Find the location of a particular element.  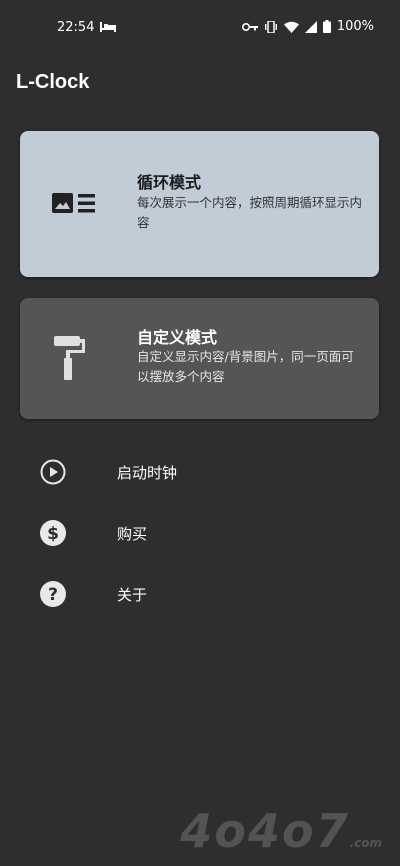

vibrate-icon is located at coordinates (270, 26).